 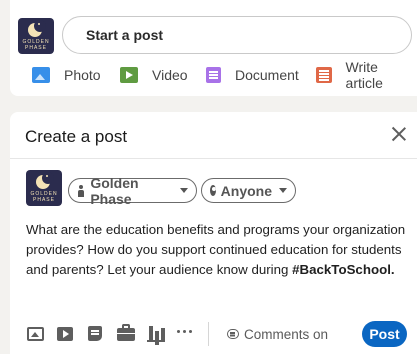 I want to click on post-toolbar: Comments on, so click(x=213, y=334).